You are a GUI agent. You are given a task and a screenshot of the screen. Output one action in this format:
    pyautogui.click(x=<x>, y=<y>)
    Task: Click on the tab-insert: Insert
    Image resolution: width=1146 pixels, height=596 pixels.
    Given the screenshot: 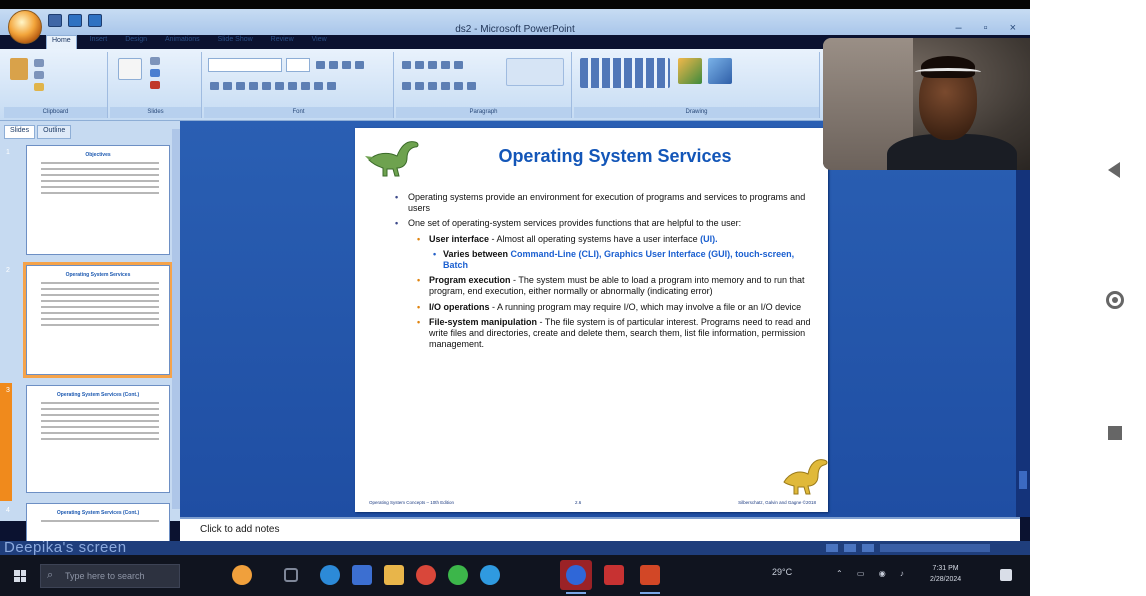 What is the action you would take?
    pyautogui.click(x=99, y=42)
    